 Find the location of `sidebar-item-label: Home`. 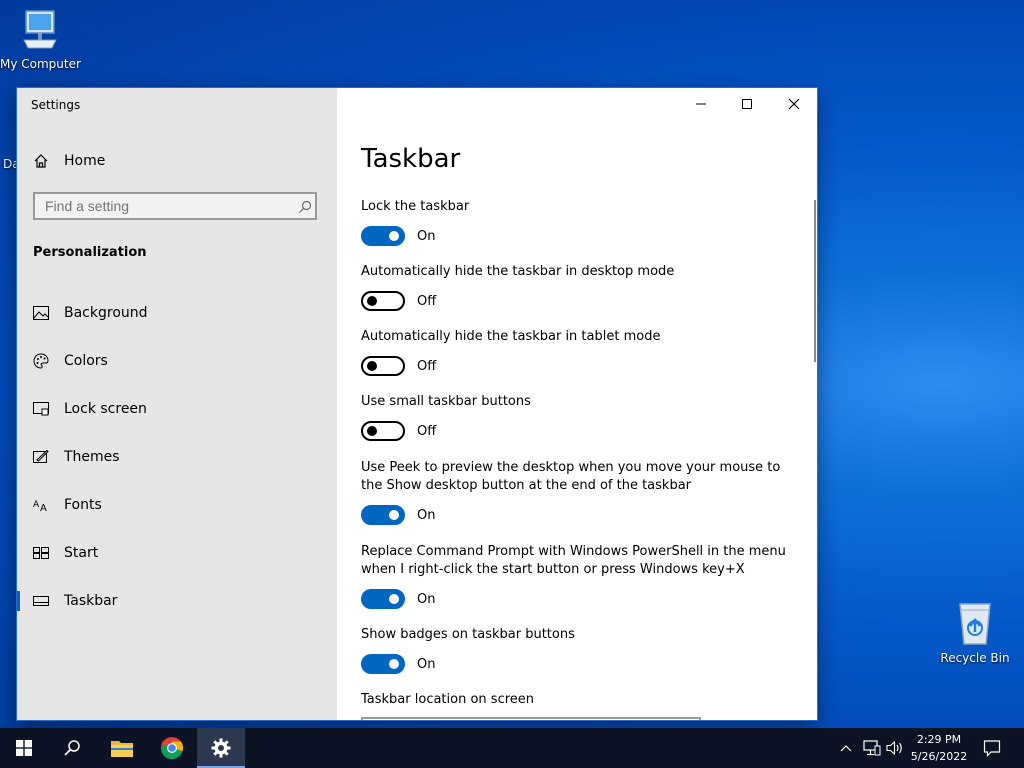

sidebar-item-label: Home is located at coordinates (85, 161).